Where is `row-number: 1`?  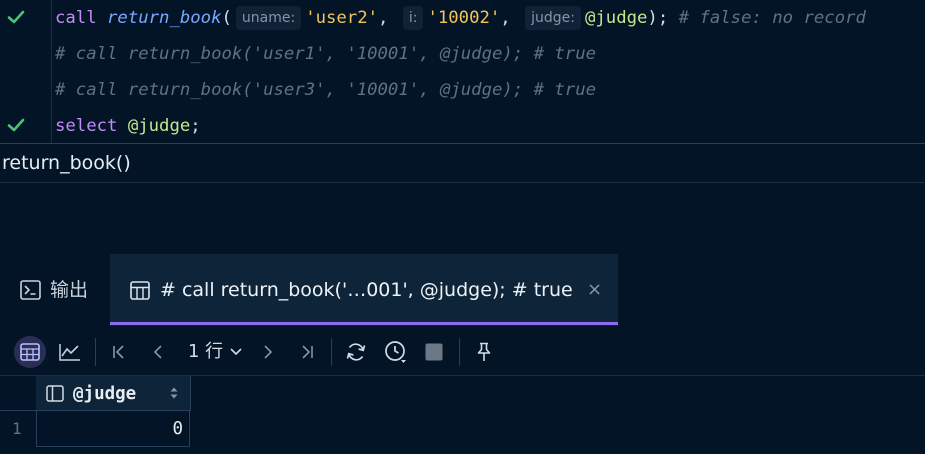 row-number: 1 is located at coordinates (18, 429).